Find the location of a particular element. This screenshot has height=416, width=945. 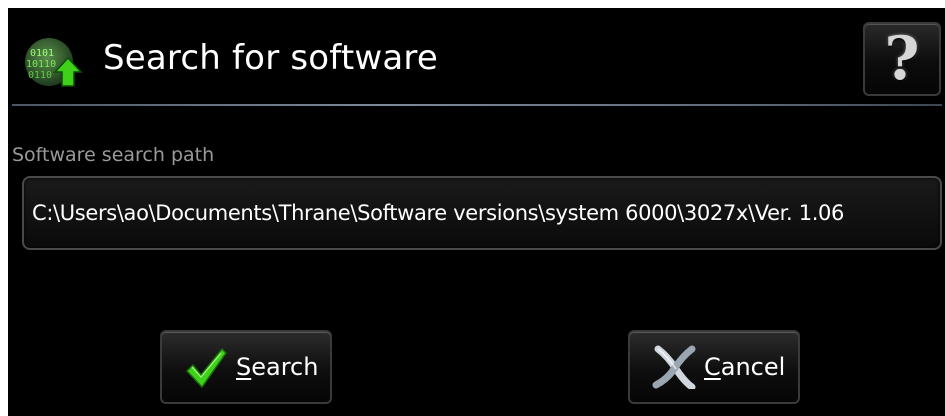

svg-text: 10110 is located at coordinates (41, 64).